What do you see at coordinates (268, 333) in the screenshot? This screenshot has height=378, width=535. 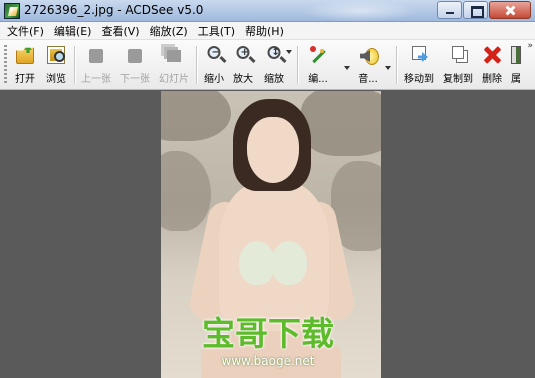 I see `watermark-text: 宝哥下载` at bounding box center [268, 333].